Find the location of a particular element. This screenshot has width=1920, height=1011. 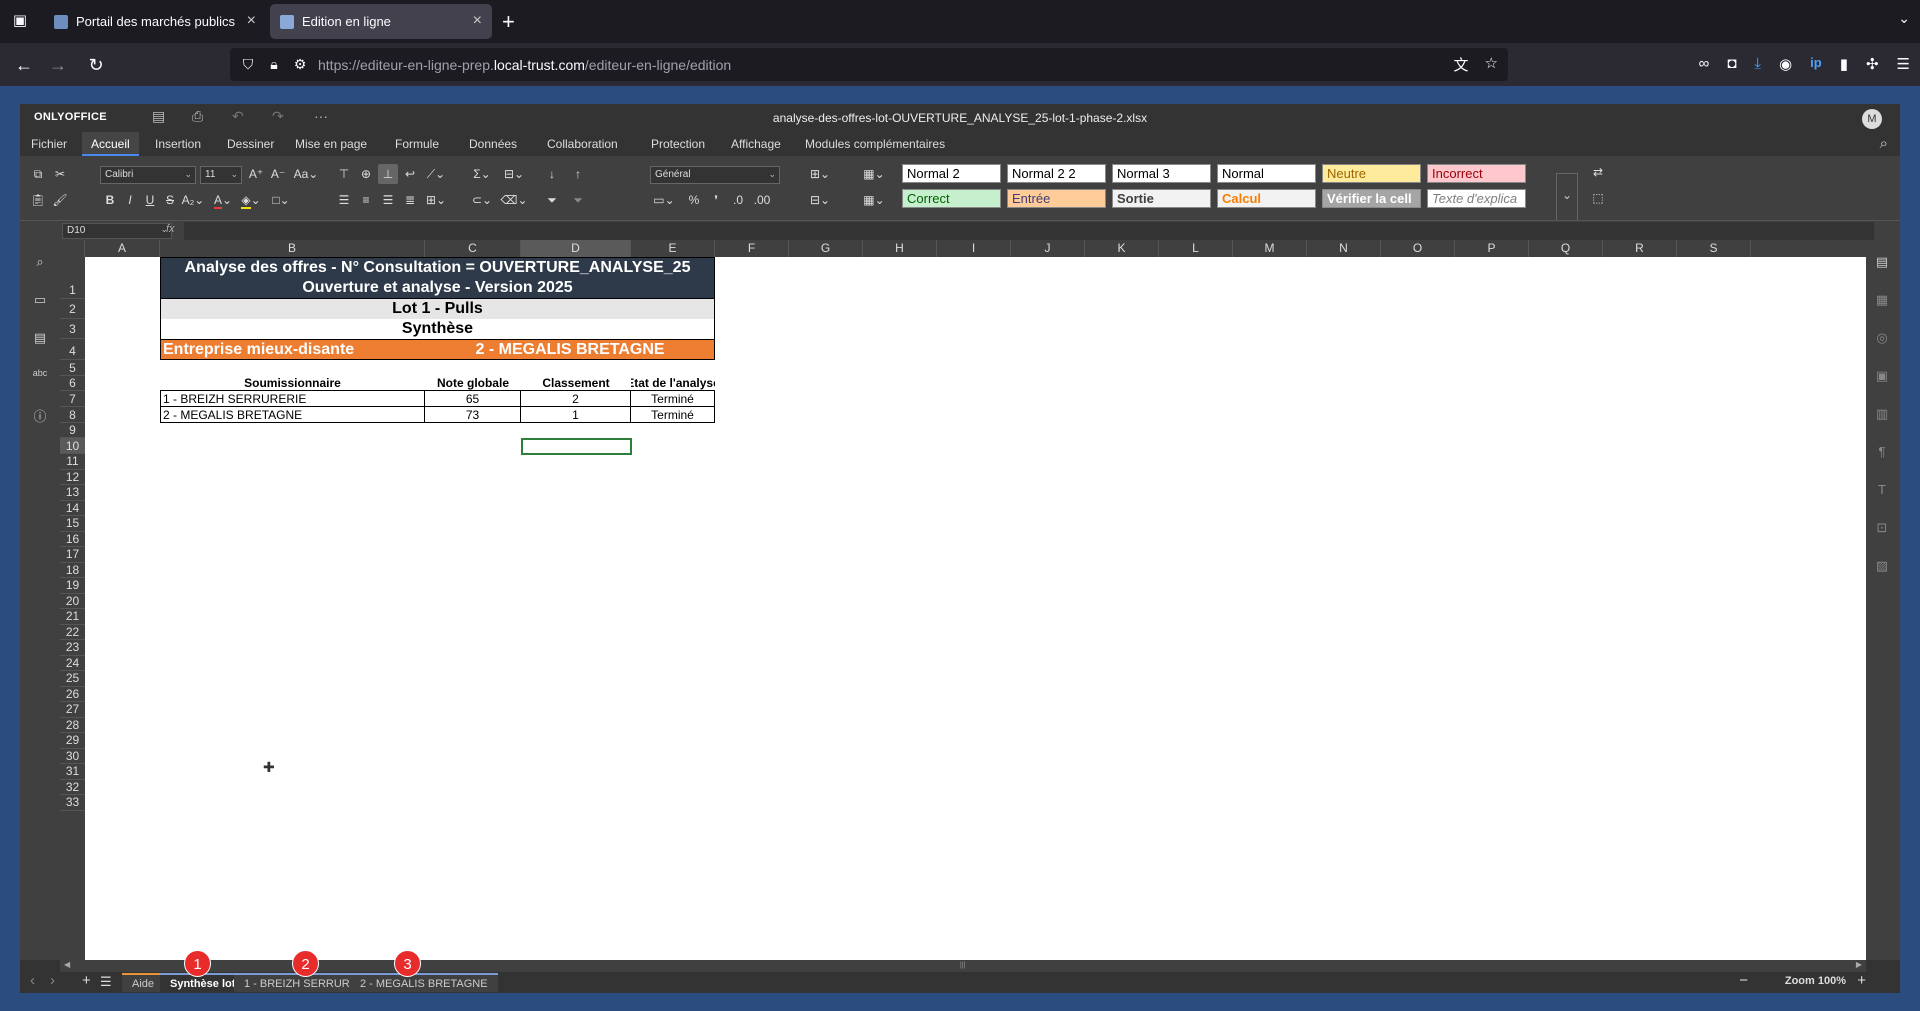

new-tab-plus-icon: + is located at coordinates (508, 22).